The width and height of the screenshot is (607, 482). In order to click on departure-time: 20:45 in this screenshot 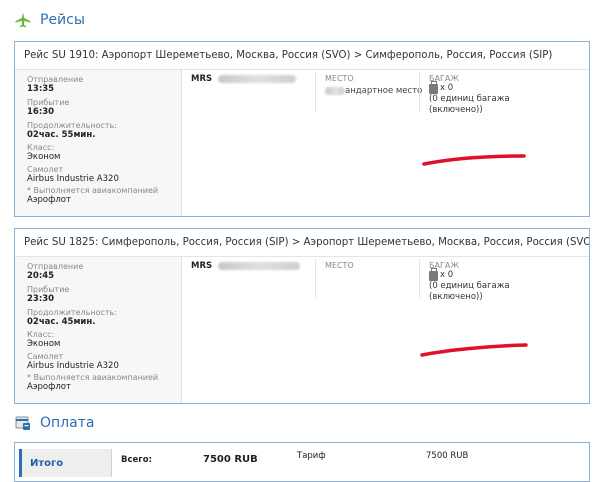, I will do `click(41, 276)`.